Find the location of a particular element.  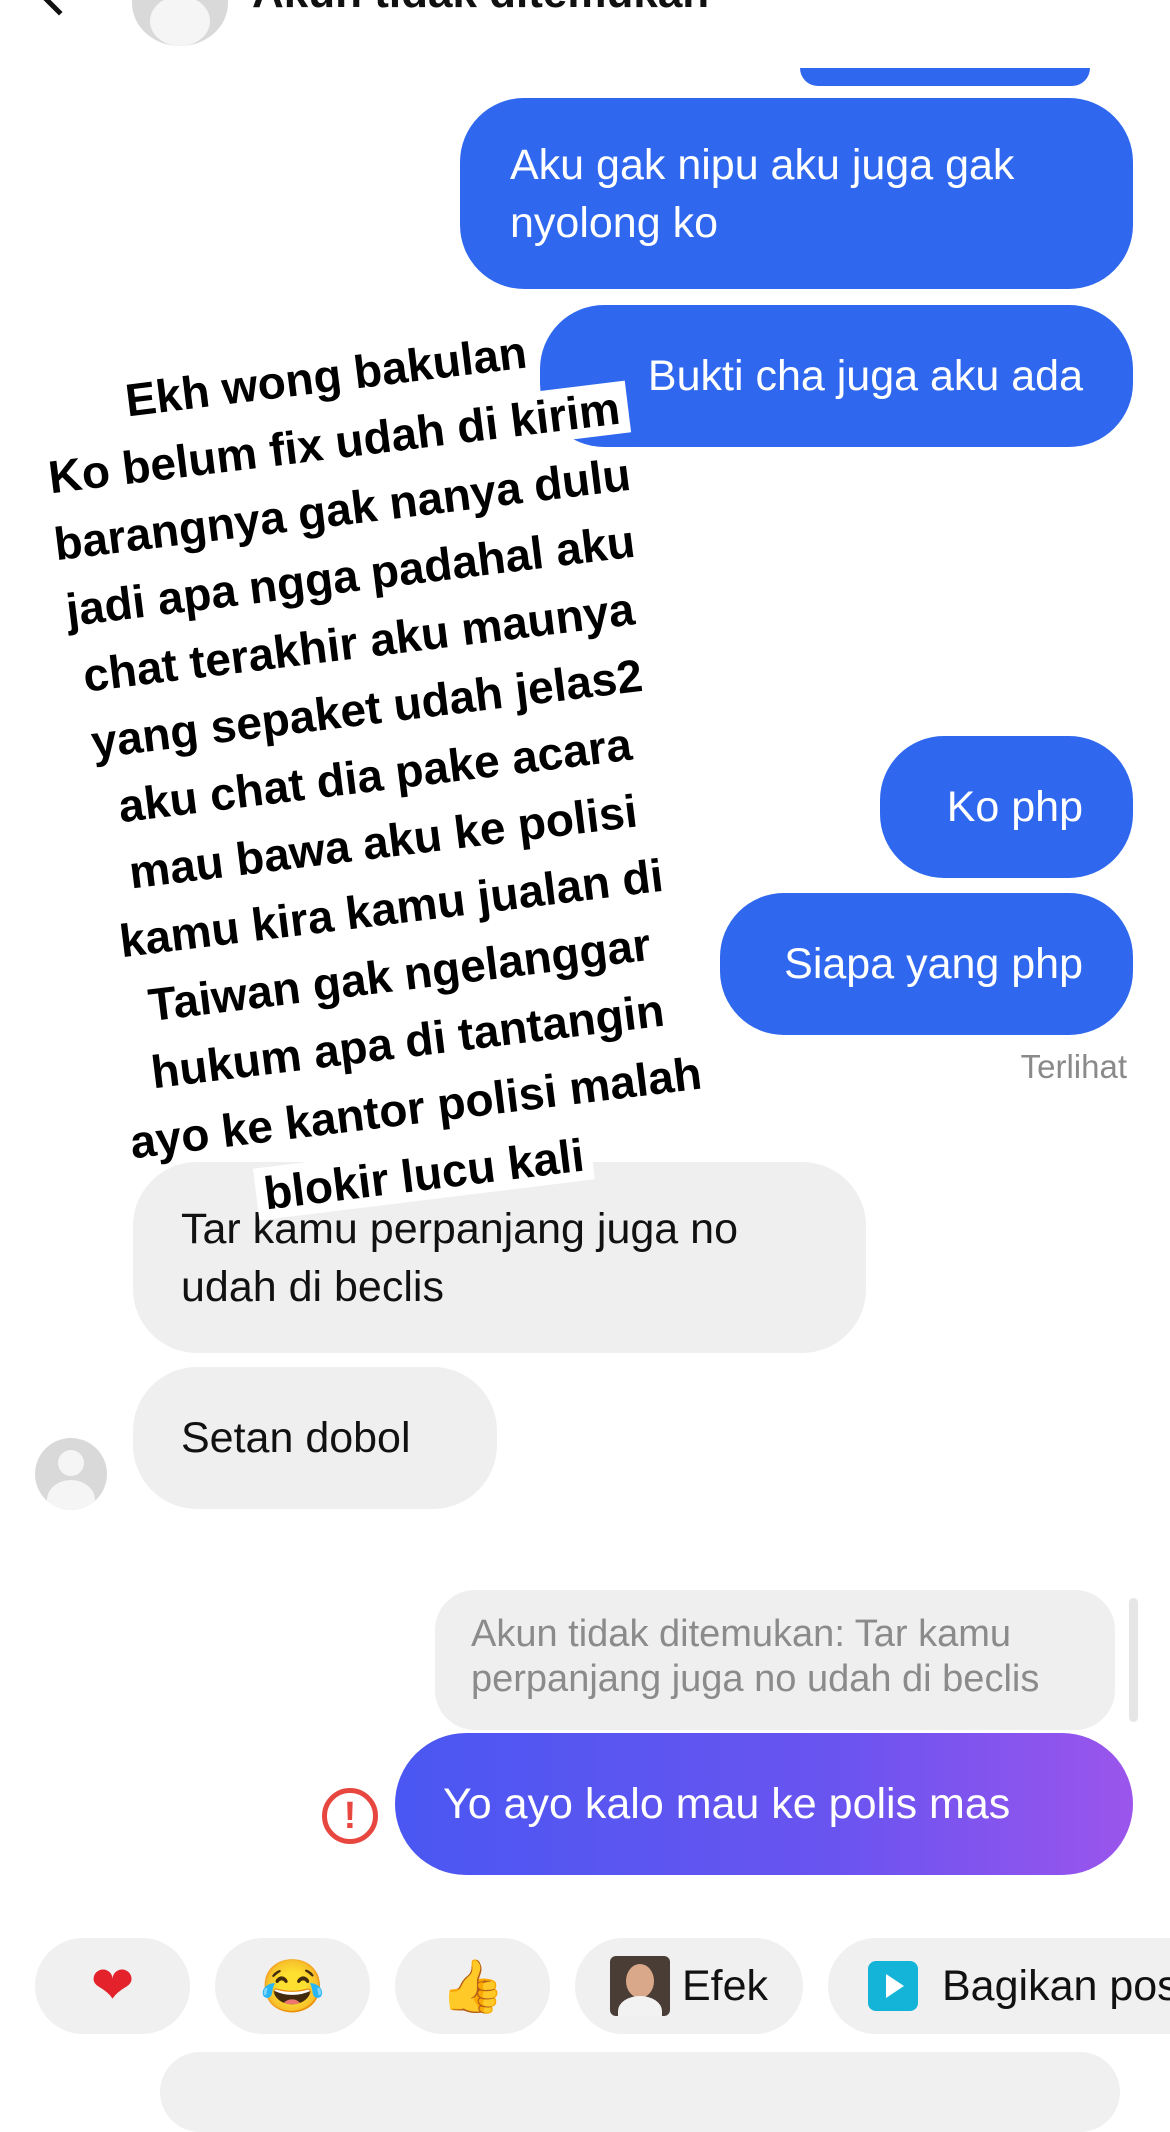

play-share-icon is located at coordinates (893, 1986).